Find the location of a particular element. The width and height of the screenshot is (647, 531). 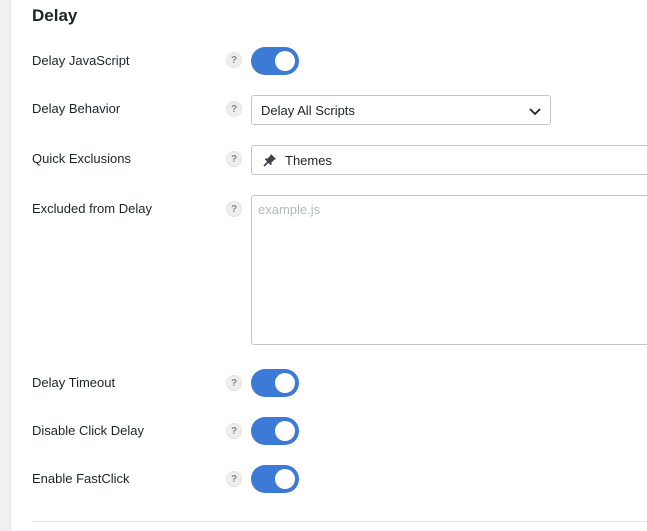

chevron-down-icon is located at coordinates (535, 112).